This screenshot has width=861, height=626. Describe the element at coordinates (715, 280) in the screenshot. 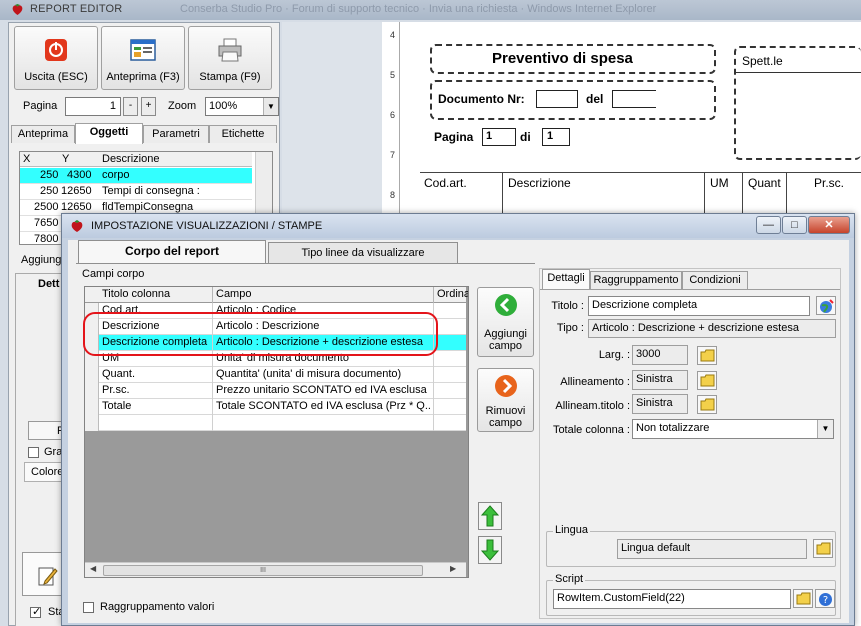

I see `tab-condizioni: Condizioni` at that location.